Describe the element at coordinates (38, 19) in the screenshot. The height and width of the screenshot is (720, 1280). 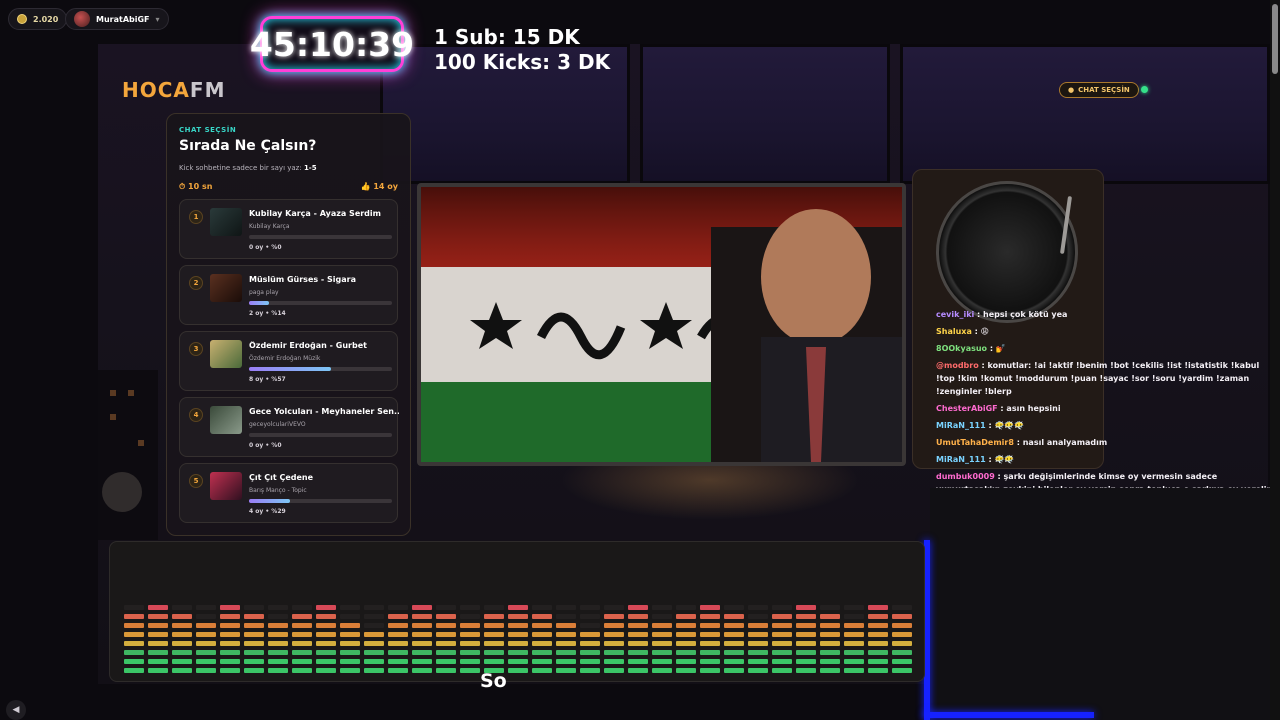
I see `coin-balance-badge: 2.020` at that location.